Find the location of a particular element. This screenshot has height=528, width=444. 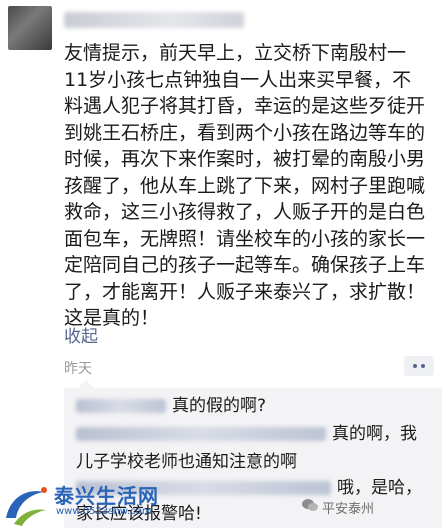

comment-text: 儿子学校老师也通知注意的啊 is located at coordinates (186, 462).